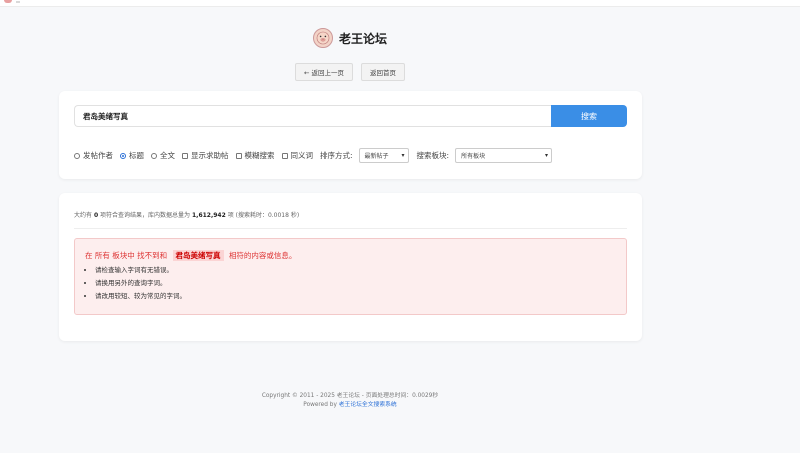 The image size is (800, 453). I want to click on stats-middle: 项符合查询结果，库内数据总量为, so click(145, 215).